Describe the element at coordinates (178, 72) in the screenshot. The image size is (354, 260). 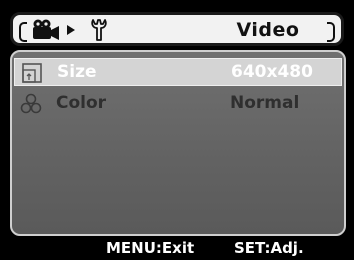
I see `menu-item-size: Size 640x480` at that location.